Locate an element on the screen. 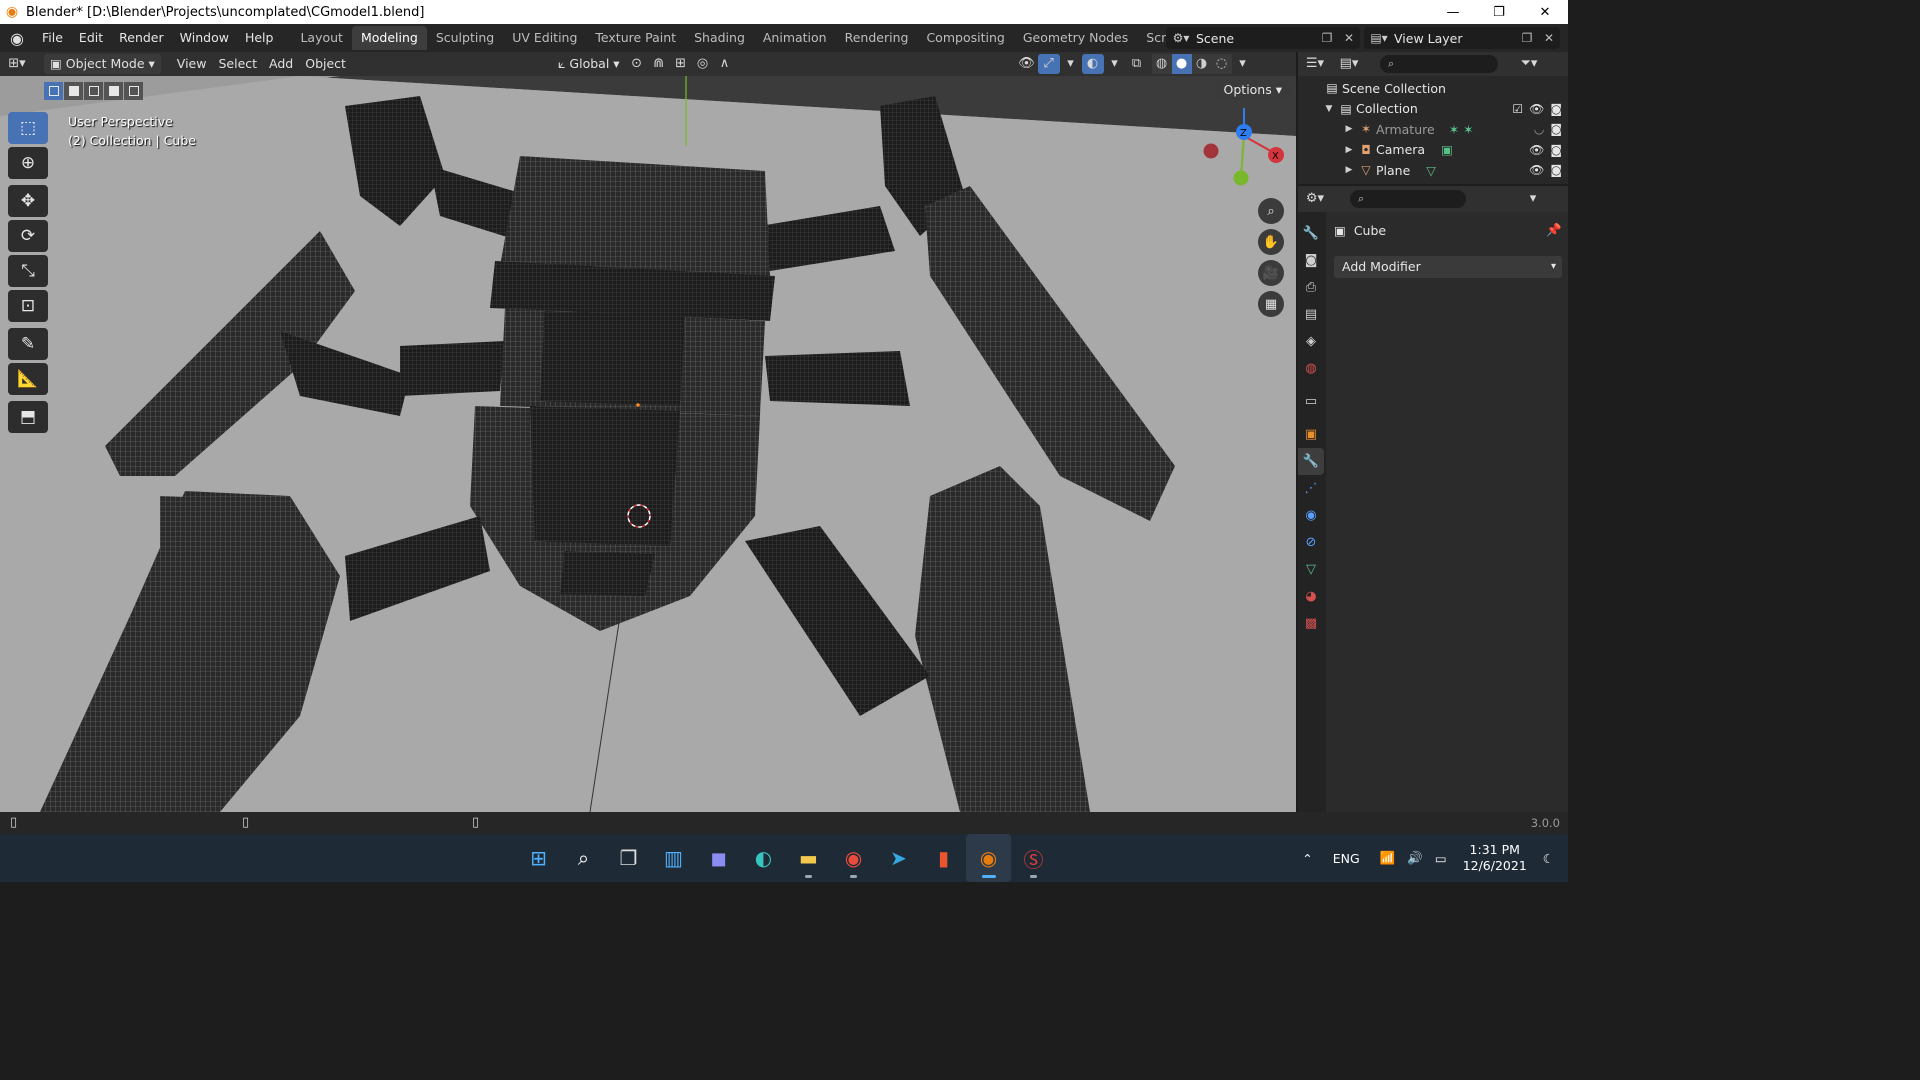 This screenshot has width=1920, height=1080. blender-taskbar-icon: ◉ is located at coordinates (988, 858).